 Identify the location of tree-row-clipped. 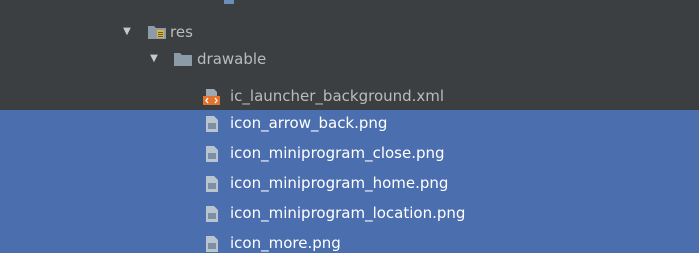
(349, 5).